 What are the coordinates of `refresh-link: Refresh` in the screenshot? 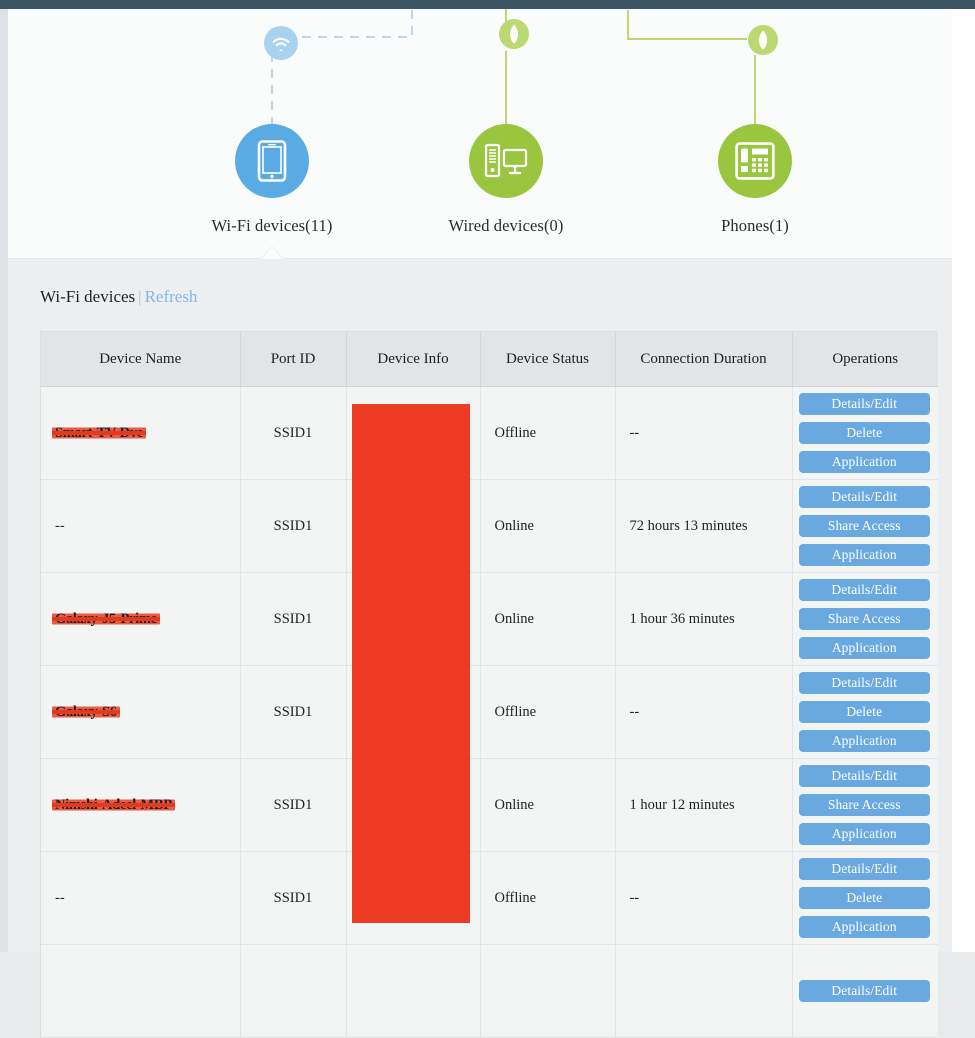 It's located at (171, 296).